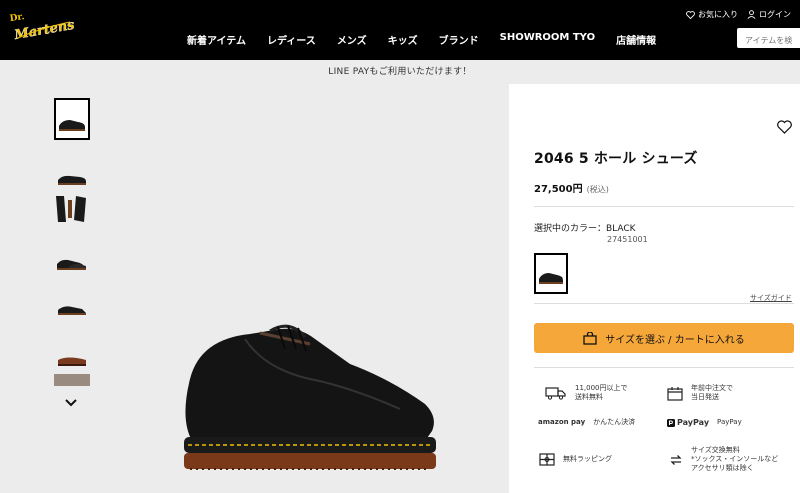 This screenshot has height=493, width=800. I want to click on color-swatch-black, so click(551, 273).